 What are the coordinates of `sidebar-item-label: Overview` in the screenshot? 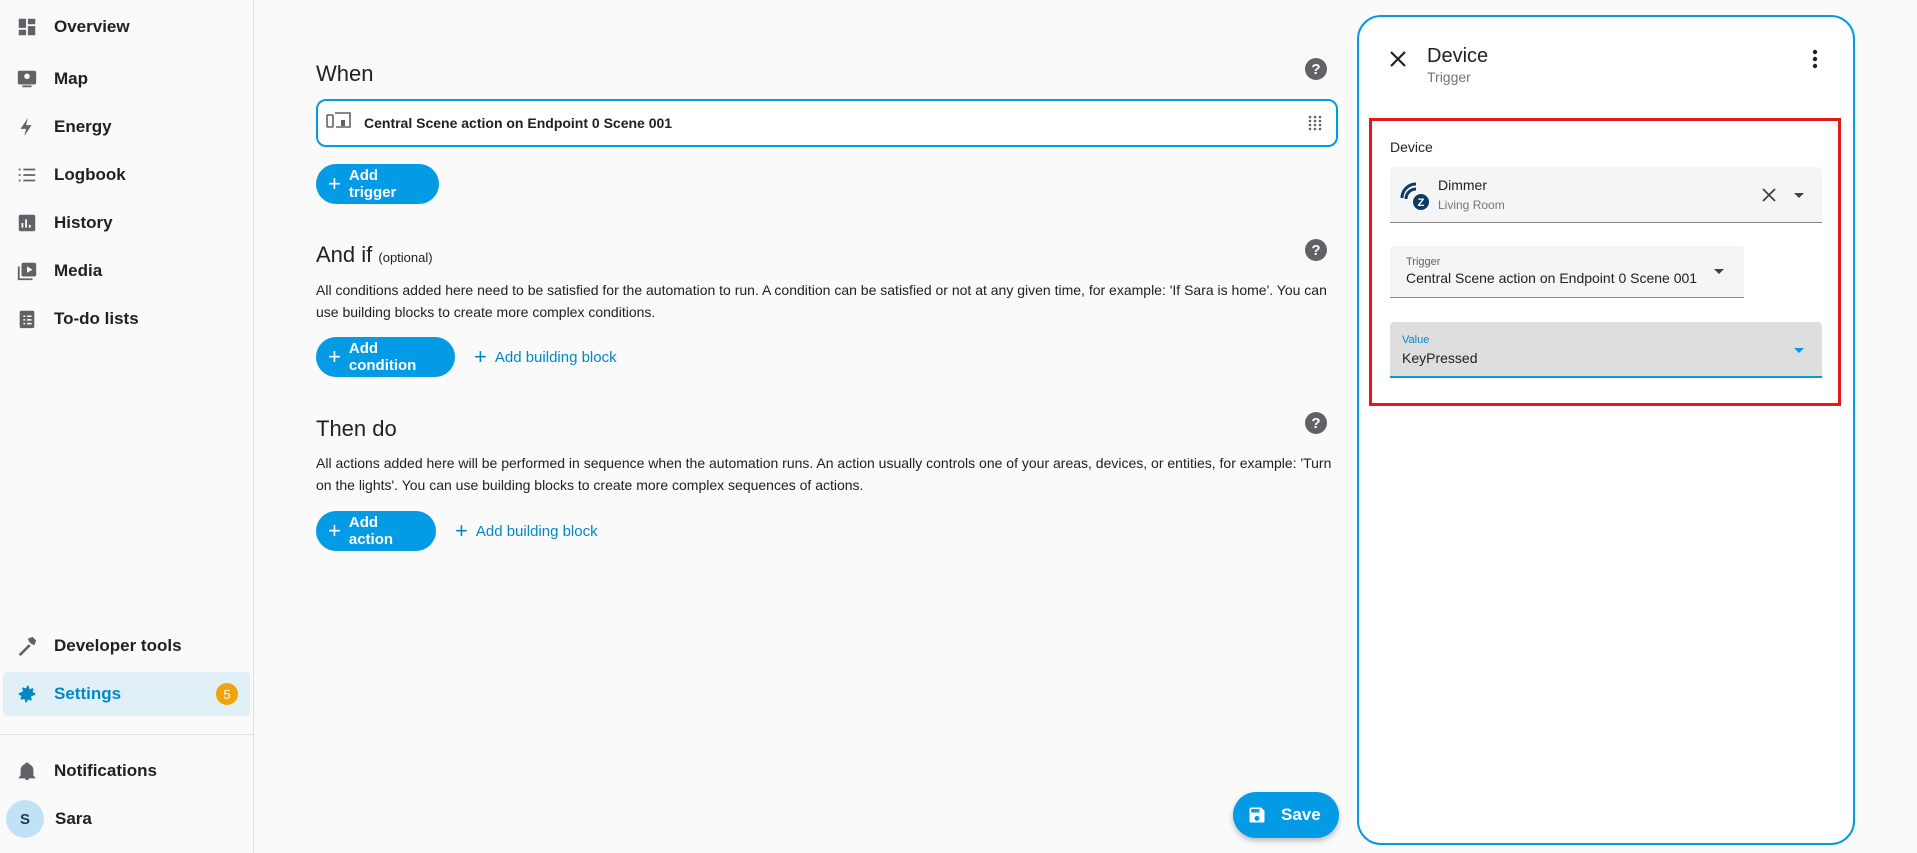 It's located at (92, 26).